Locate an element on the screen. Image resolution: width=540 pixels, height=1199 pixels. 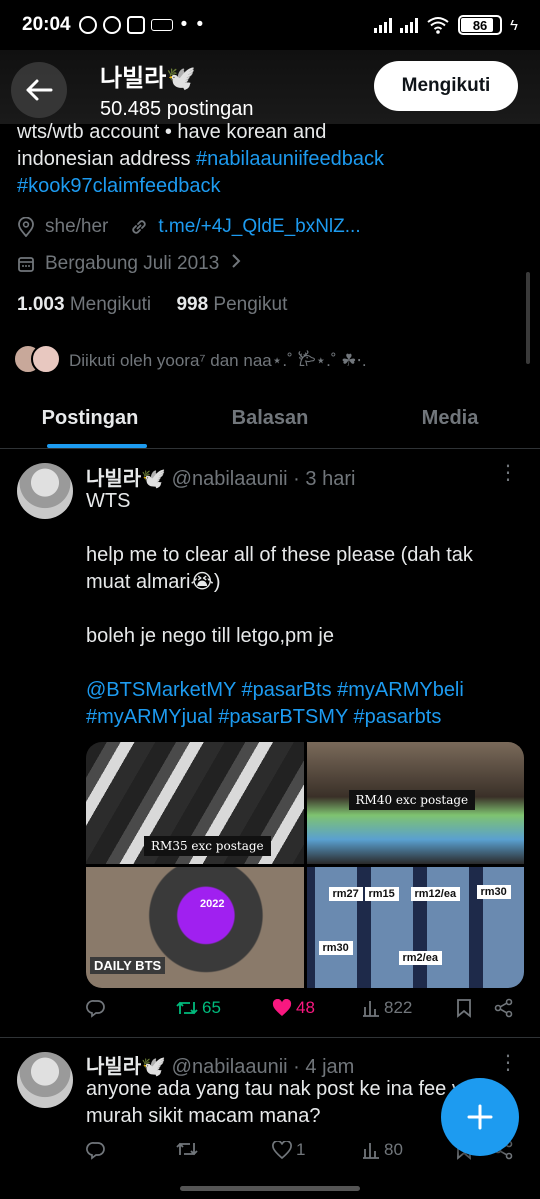
link-icon is located at coordinates (139, 227).